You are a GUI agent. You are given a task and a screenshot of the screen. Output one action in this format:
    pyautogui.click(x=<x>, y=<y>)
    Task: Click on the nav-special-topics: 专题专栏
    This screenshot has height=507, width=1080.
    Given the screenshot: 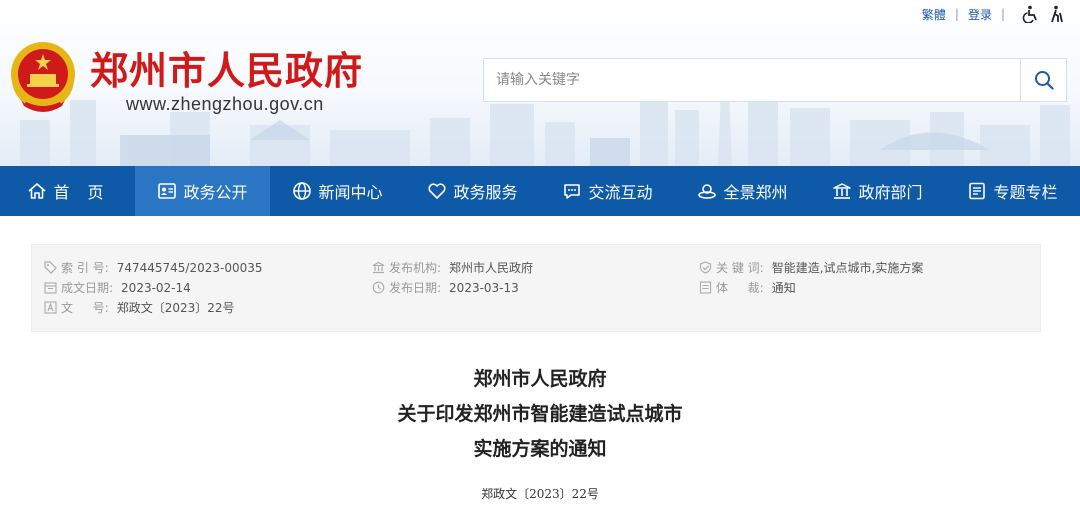 What is the action you would take?
    pyautogui.click(x=1012, y=191)
    